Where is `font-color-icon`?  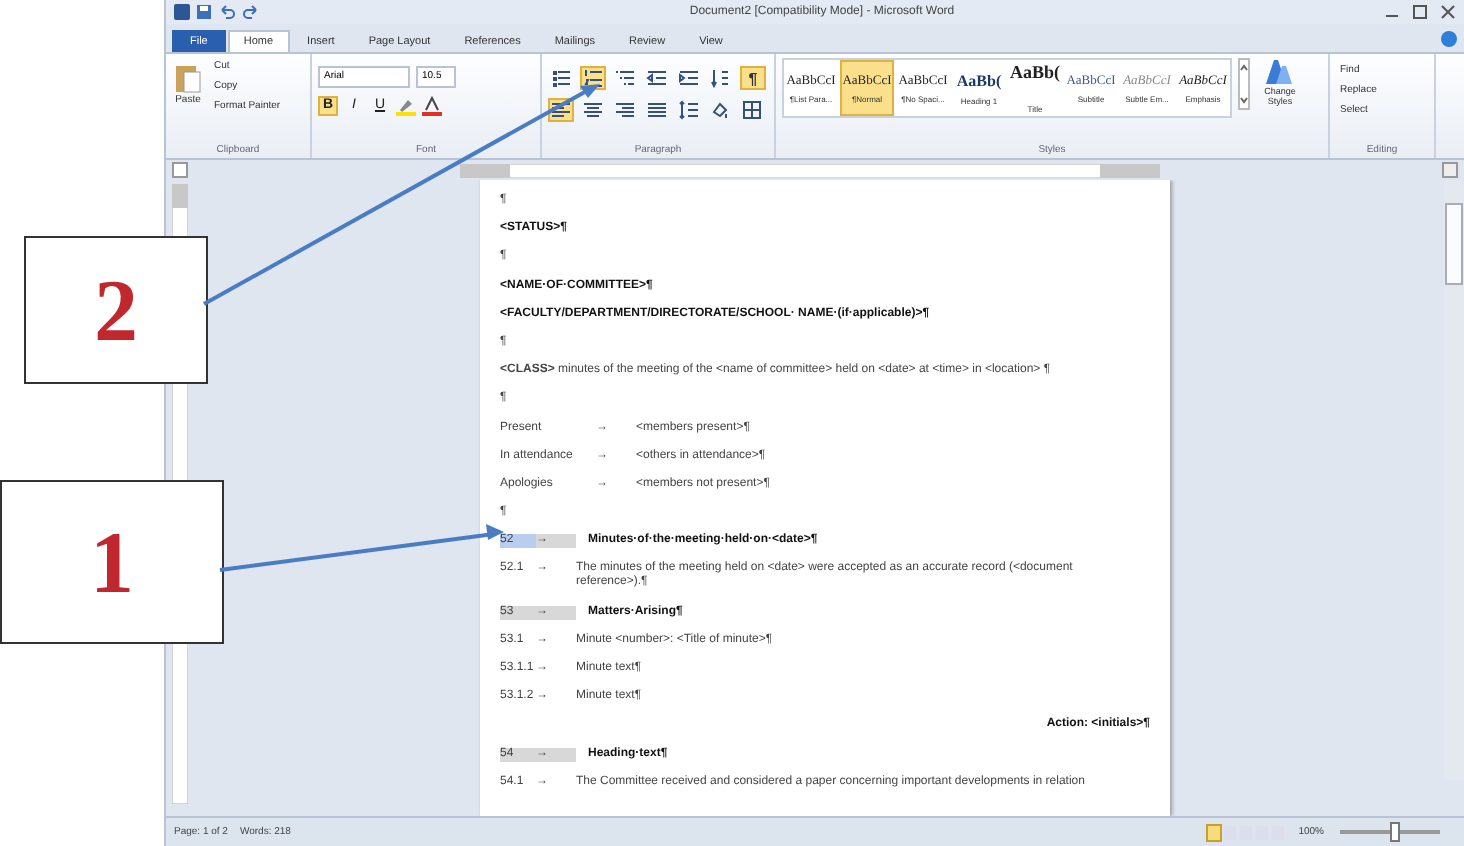
font-color-icon is located at coordinates (432, 106).